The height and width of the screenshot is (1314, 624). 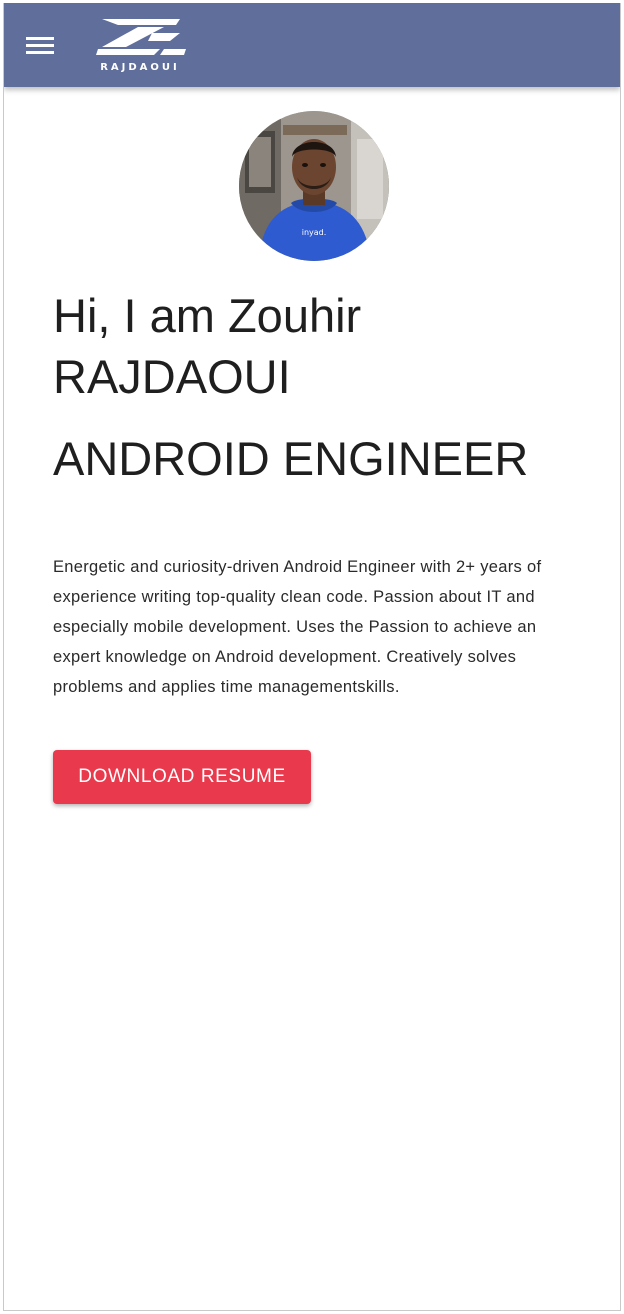 I want to click on download-resume-button: DOWNLOAD RESUME, so click(x=182, y=777).